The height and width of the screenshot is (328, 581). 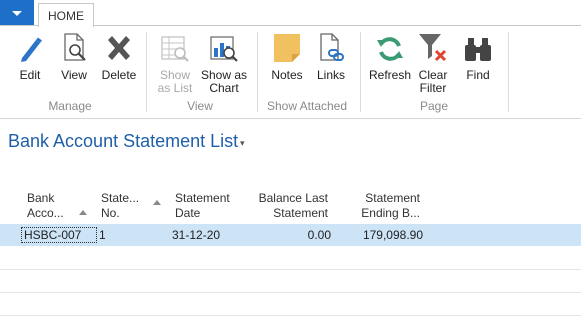 I want to click on find-button: Find, so click(x=478, y=57).